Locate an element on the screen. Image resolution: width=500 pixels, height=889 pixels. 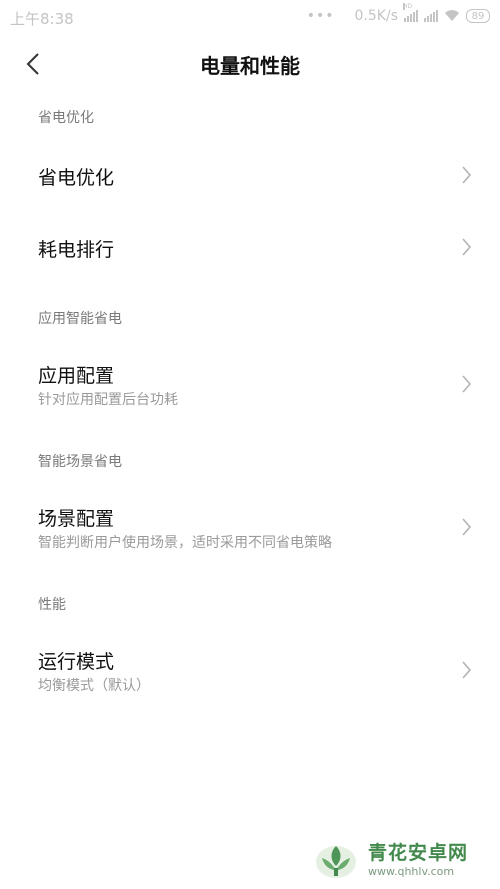
header: 电量和性能 is located at coordinates (250, 64).